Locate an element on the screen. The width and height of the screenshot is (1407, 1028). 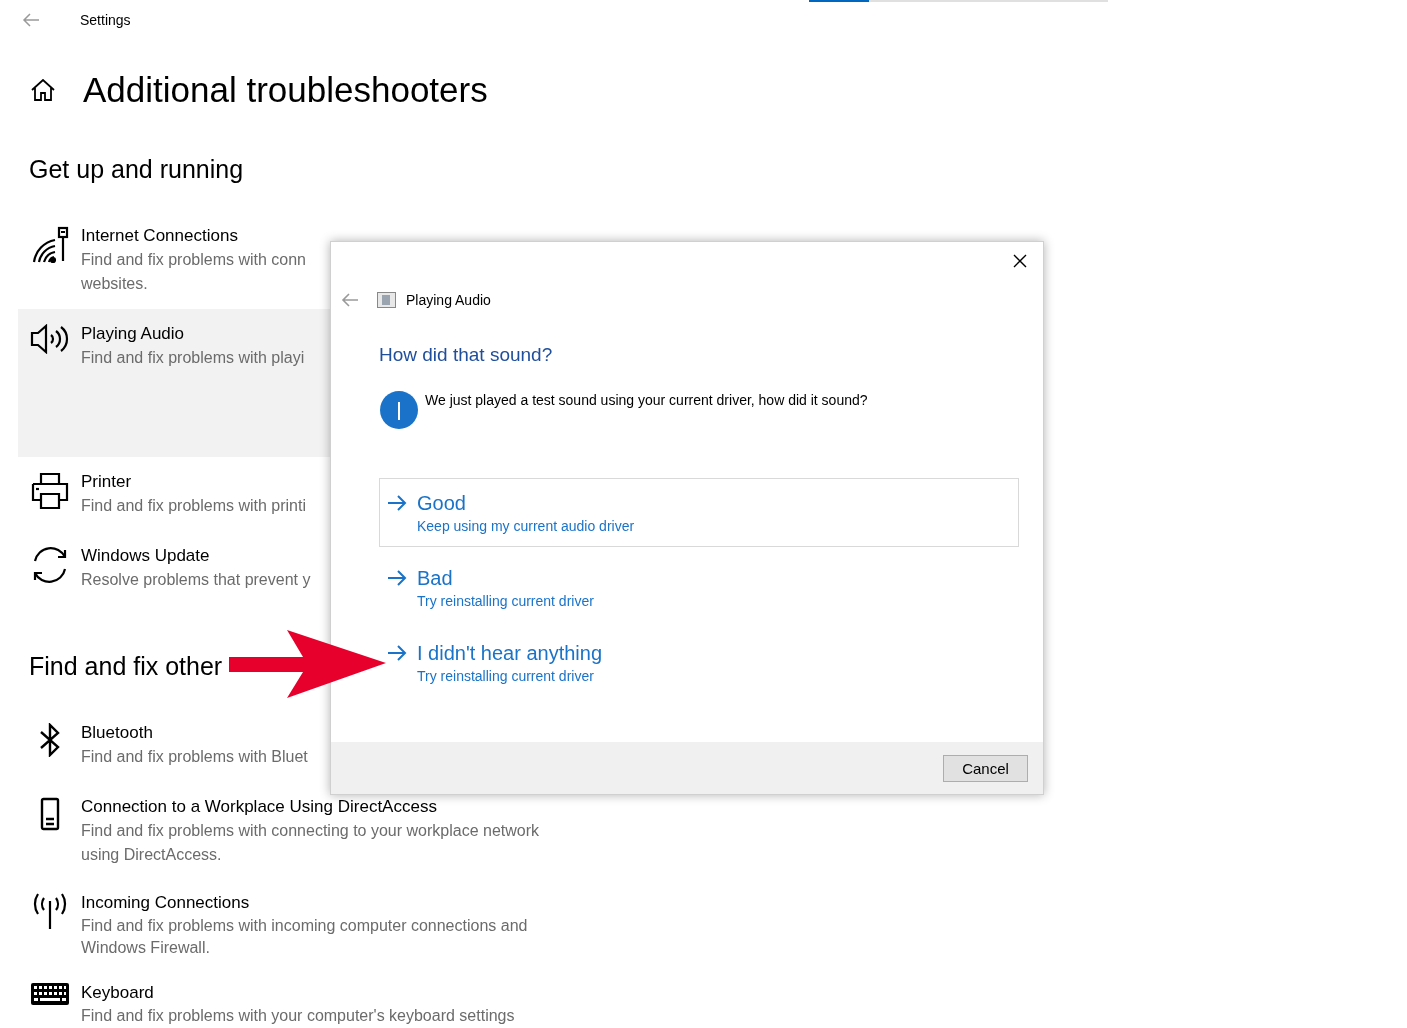
page-title: Additional troubleshooters is located at coordinates (285, 90).